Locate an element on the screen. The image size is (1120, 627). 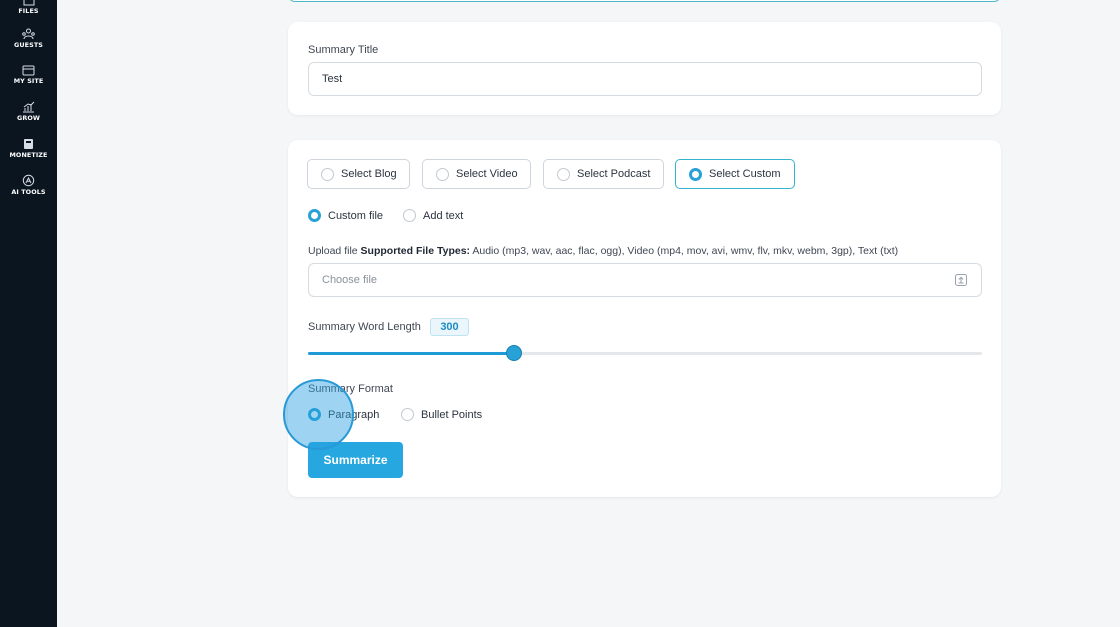
select-custom-radio is located at coordinates (695, 174).